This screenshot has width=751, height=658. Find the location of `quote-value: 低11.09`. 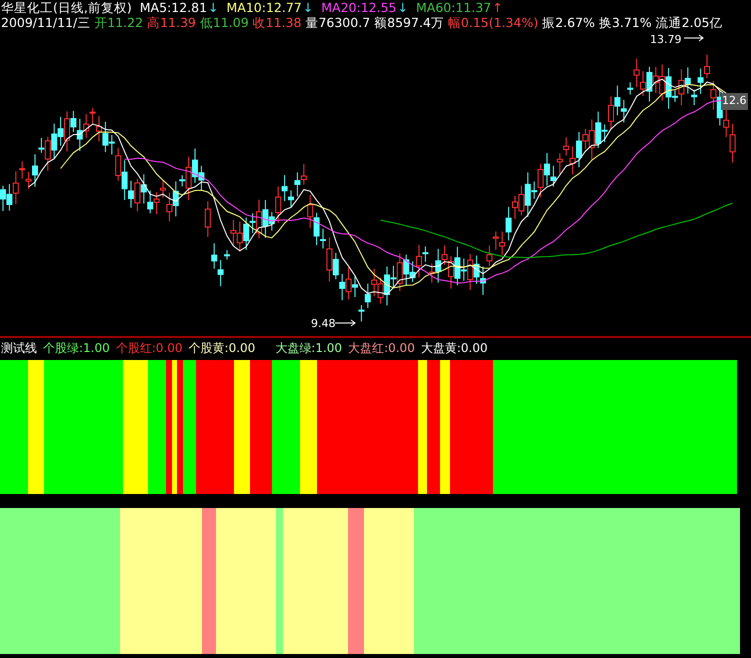

quote-value: 低11.09 is located at coordinates (224, 22).